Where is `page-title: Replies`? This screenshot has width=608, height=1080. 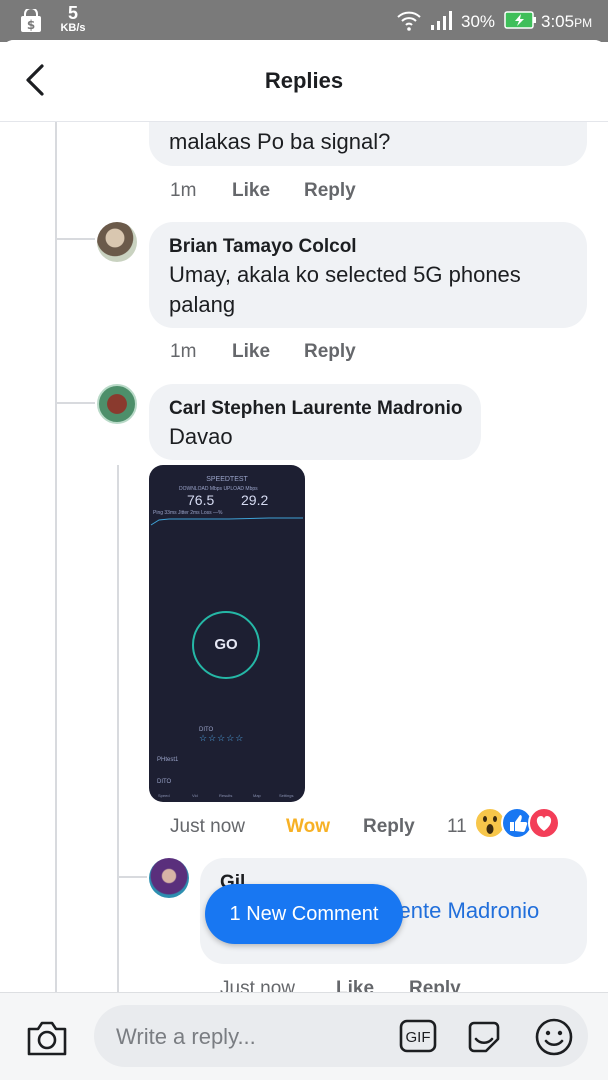
page-title: Replies is located at coordinates (304, 80).